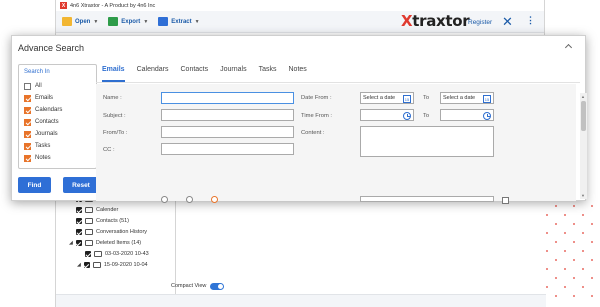  Describe the element at coordinates (113, 74) in the screenshot. I see `tab-emails: Emails` at that location.